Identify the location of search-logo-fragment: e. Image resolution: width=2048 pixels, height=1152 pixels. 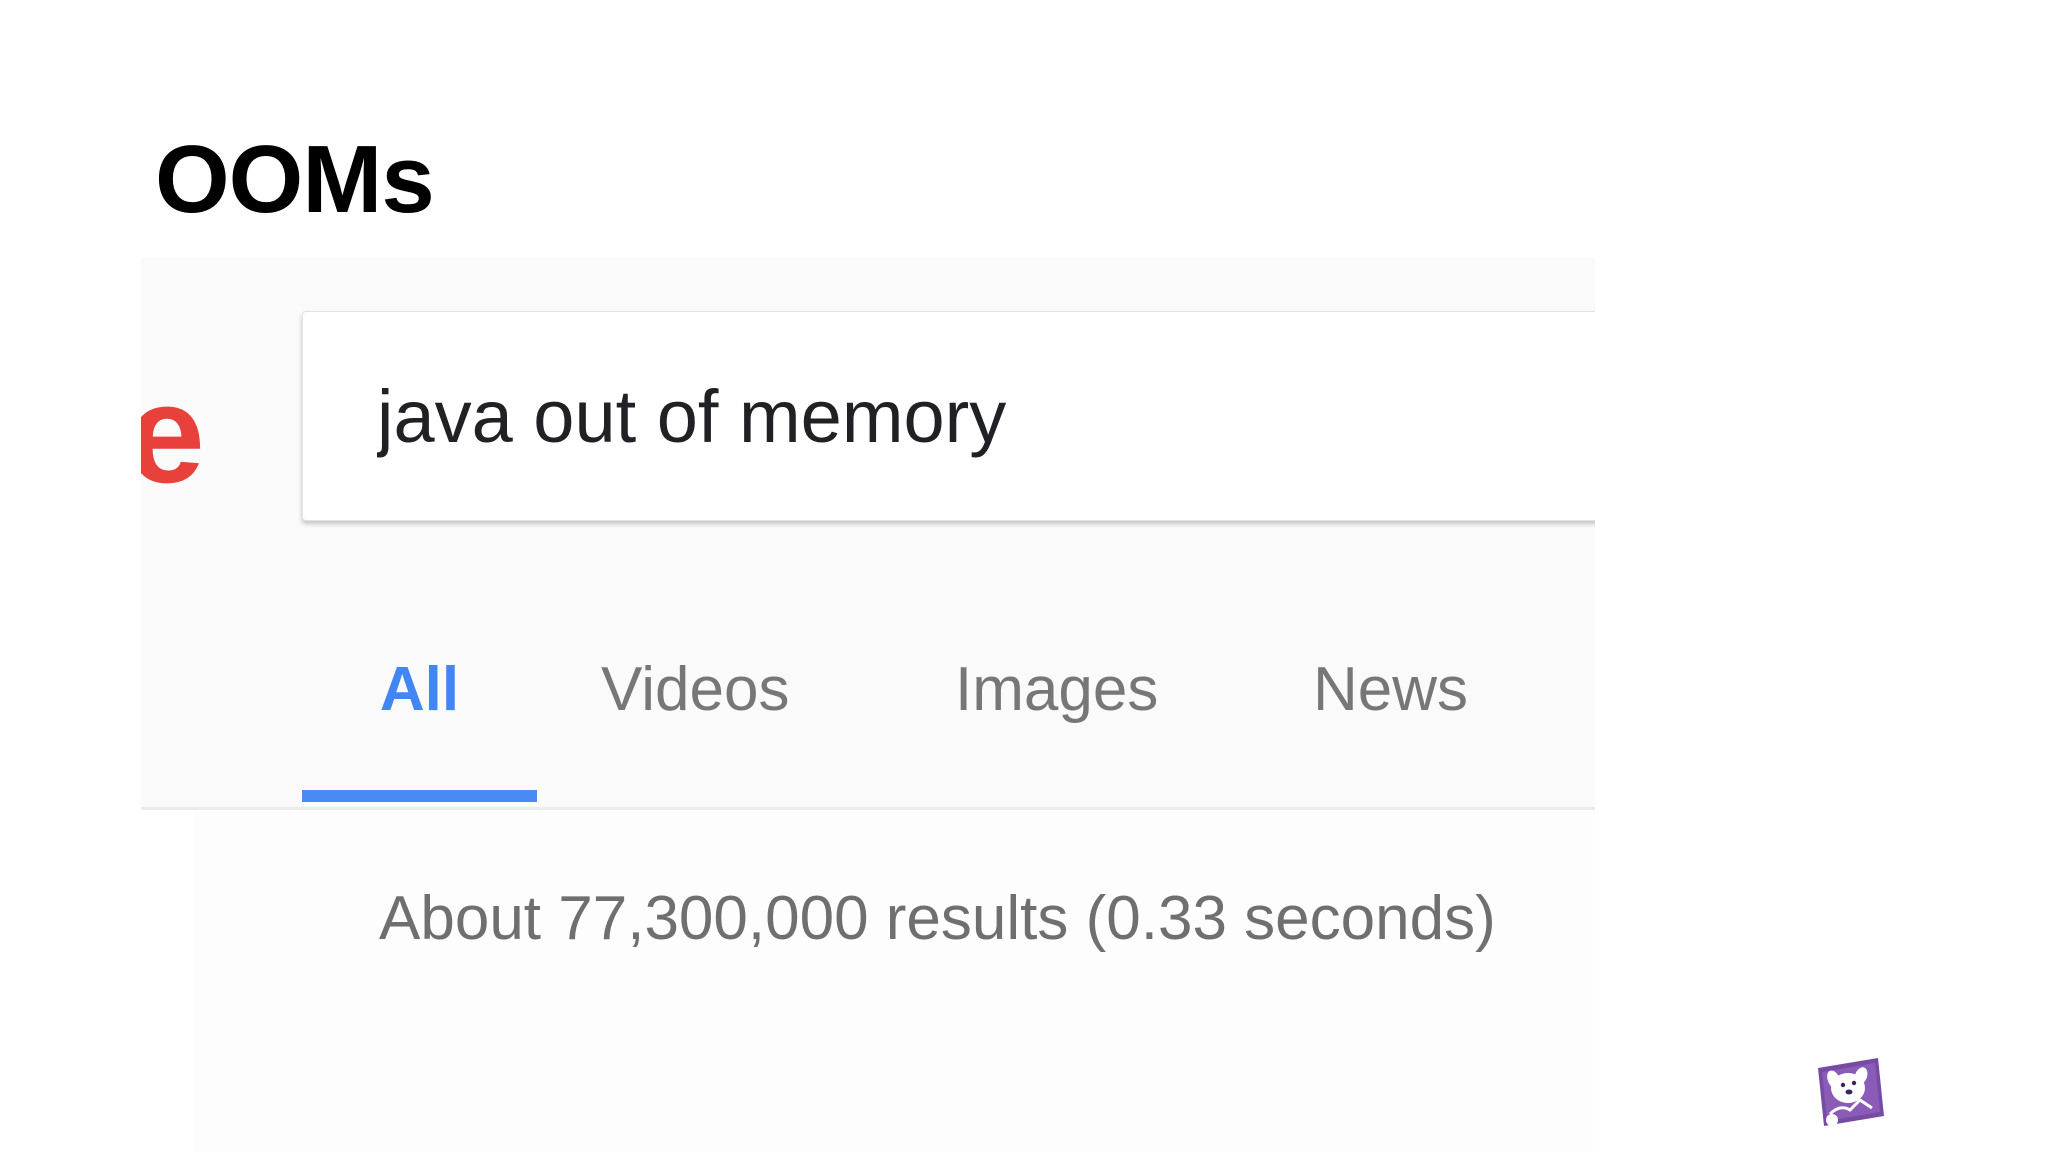
(173, 433).